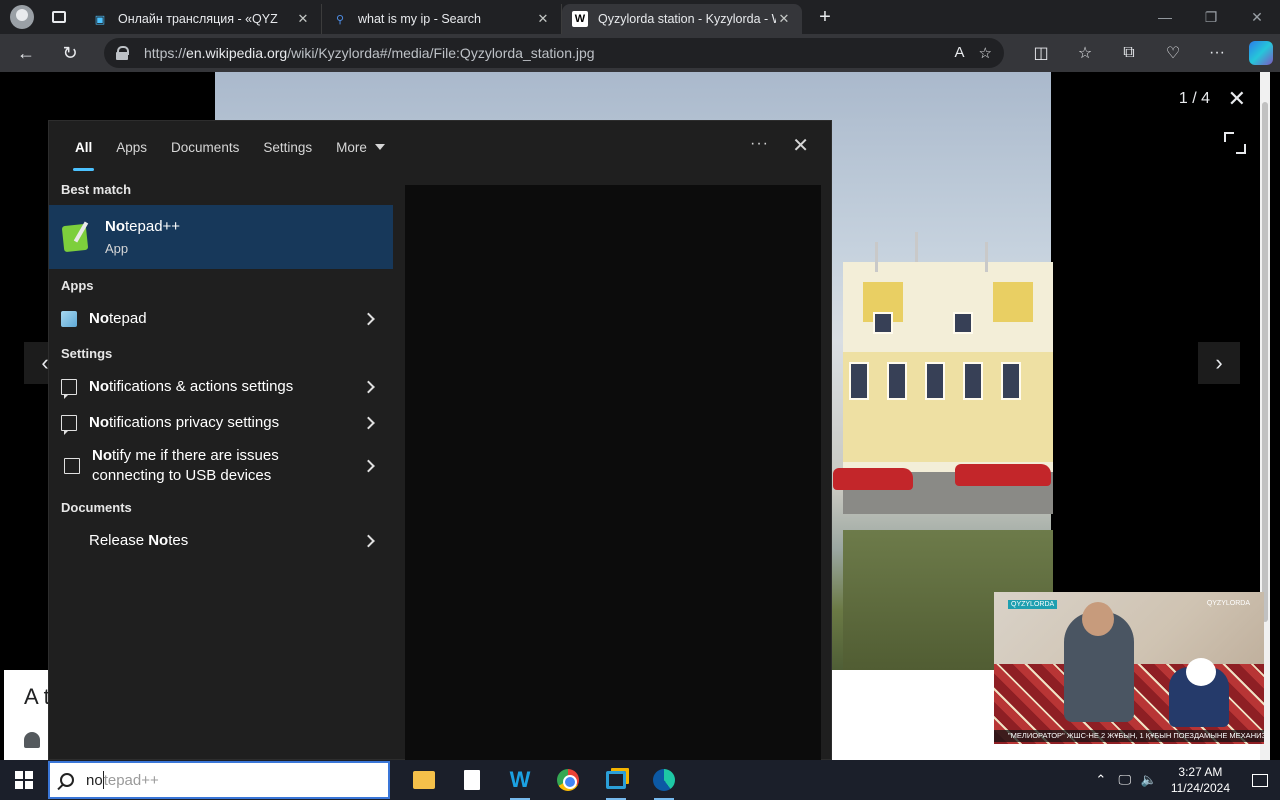 Image resolution: width=1280 pixels, height=800 pixels. I want to click on tab-settings: Settings, so click(287, 147).